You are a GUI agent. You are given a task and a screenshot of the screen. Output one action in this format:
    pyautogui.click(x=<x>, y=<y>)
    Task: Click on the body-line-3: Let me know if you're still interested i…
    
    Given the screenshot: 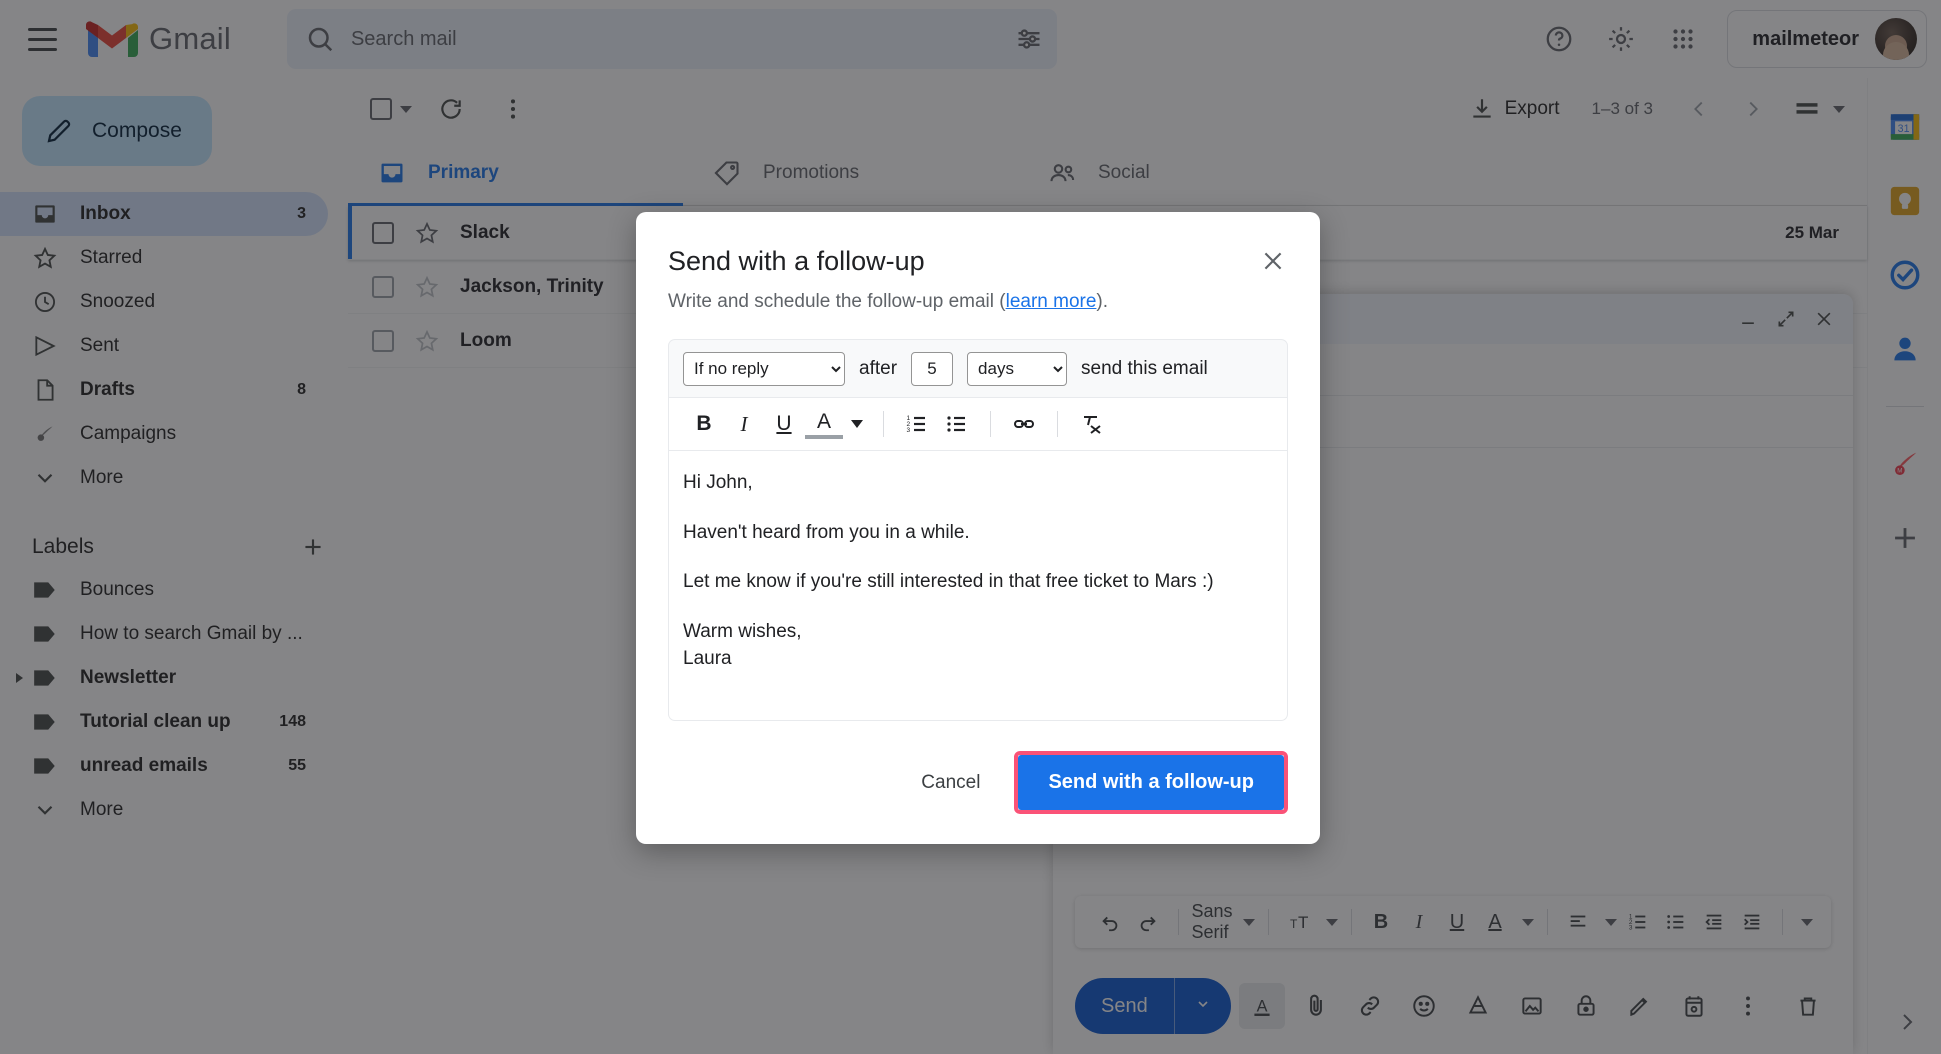 What is the action you would take?
    pyautogui.click(x=948, y=582)
    